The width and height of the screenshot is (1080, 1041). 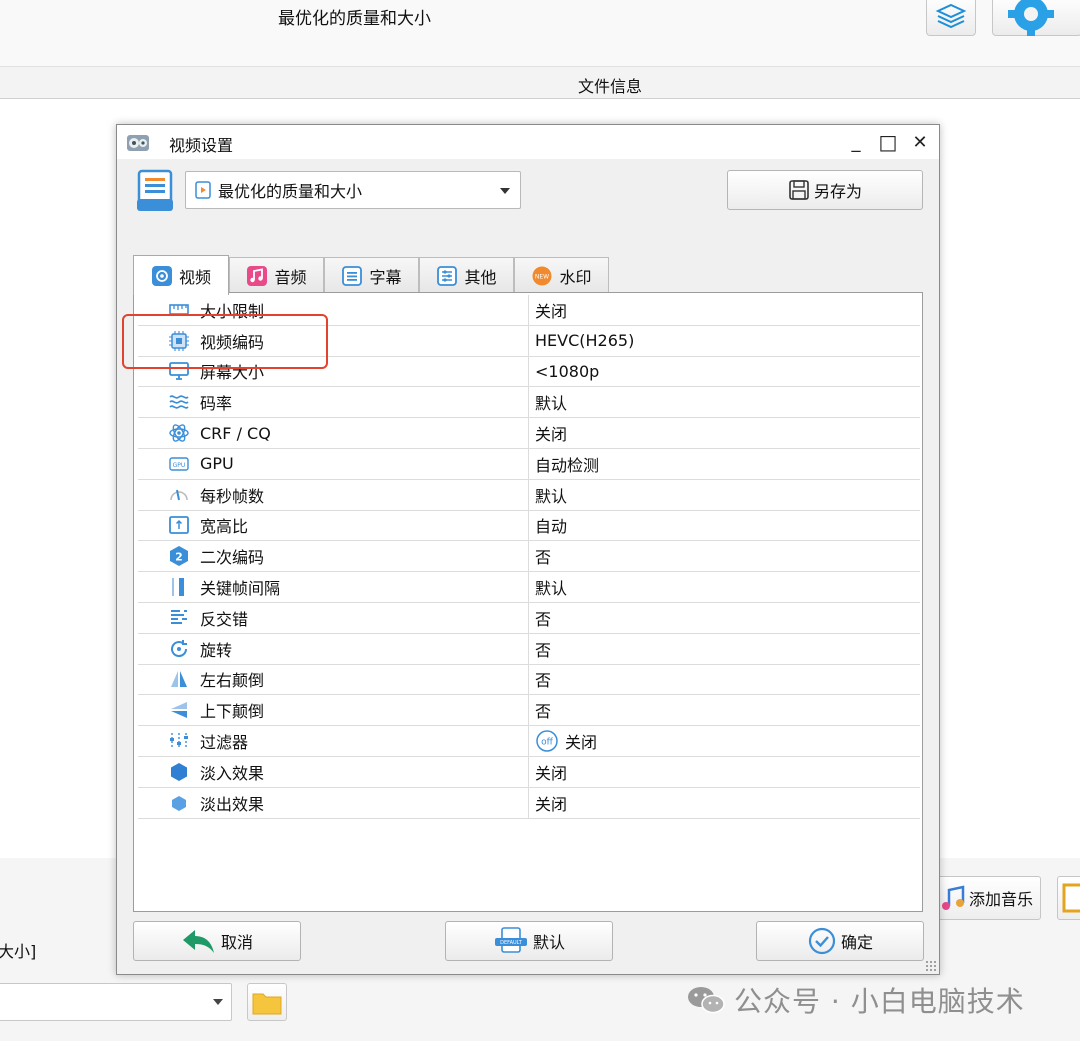 What do you see at coordinates (138, 143) in the screenshot?
I see `app-icon` at bounding box center [138, 143].